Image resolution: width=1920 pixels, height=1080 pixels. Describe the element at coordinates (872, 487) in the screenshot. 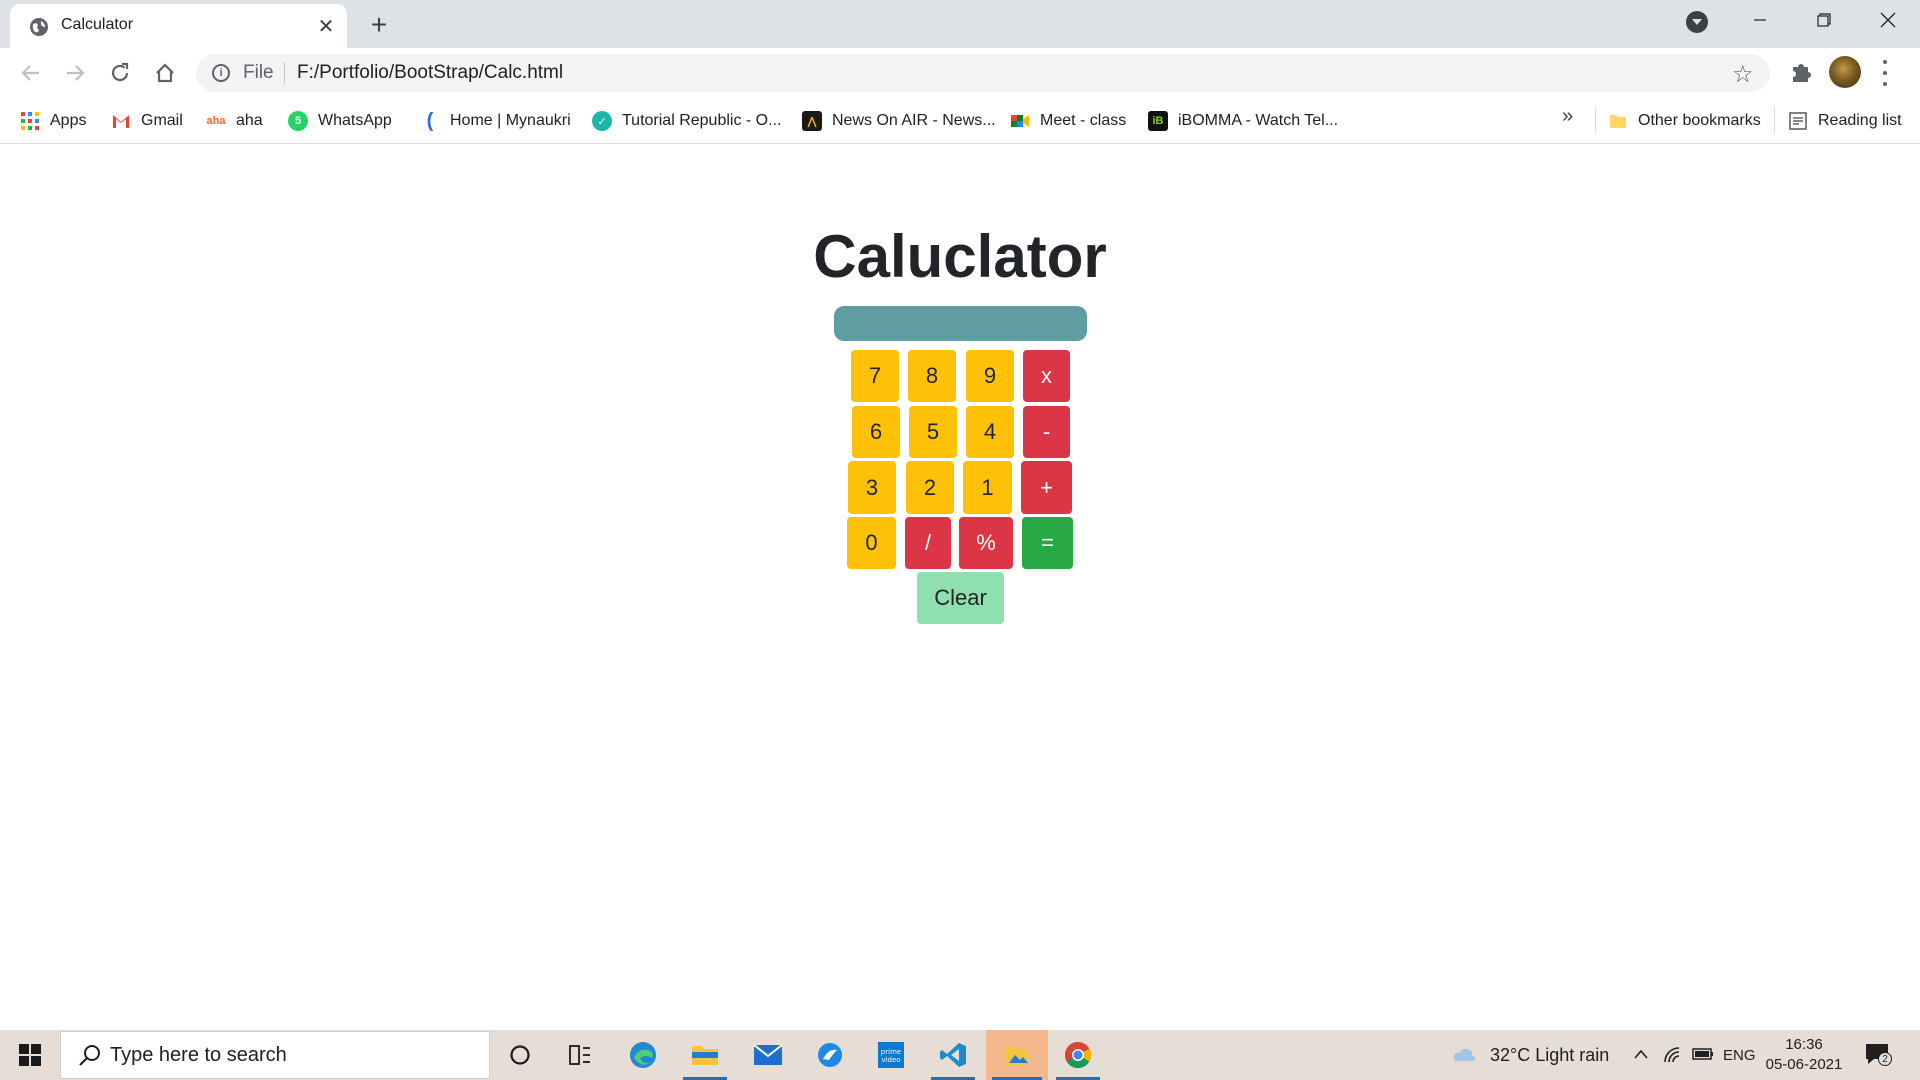

I see `key-3: 3` at that location.